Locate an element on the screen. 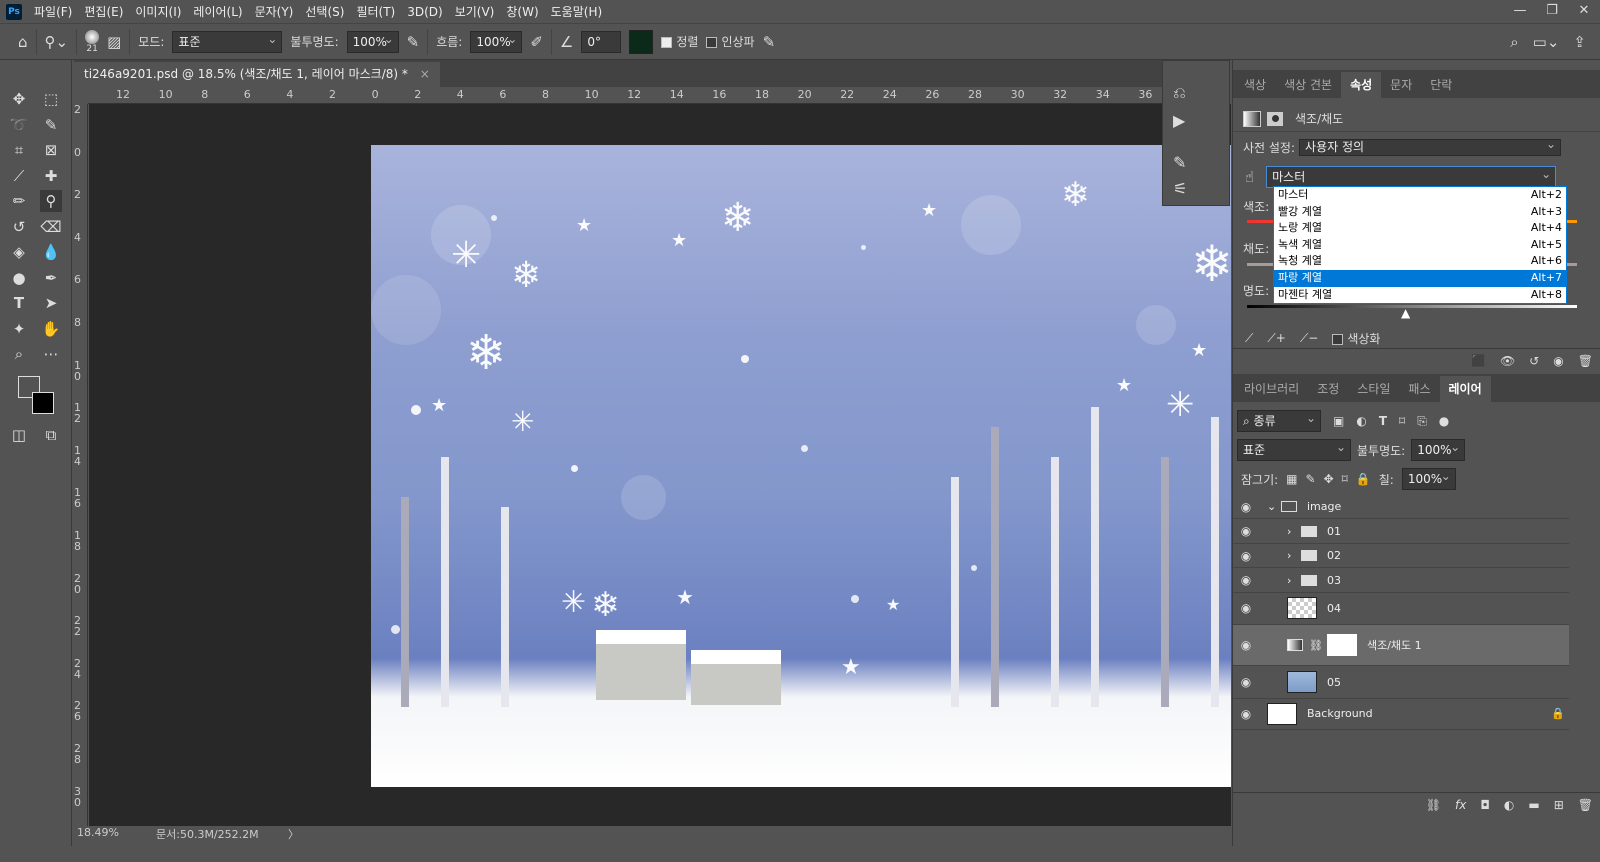 The width and height of the screenshot is (1600, 862). channel-option: 녹청 계열 Alt+6 is located at coordinates (1420, 261).